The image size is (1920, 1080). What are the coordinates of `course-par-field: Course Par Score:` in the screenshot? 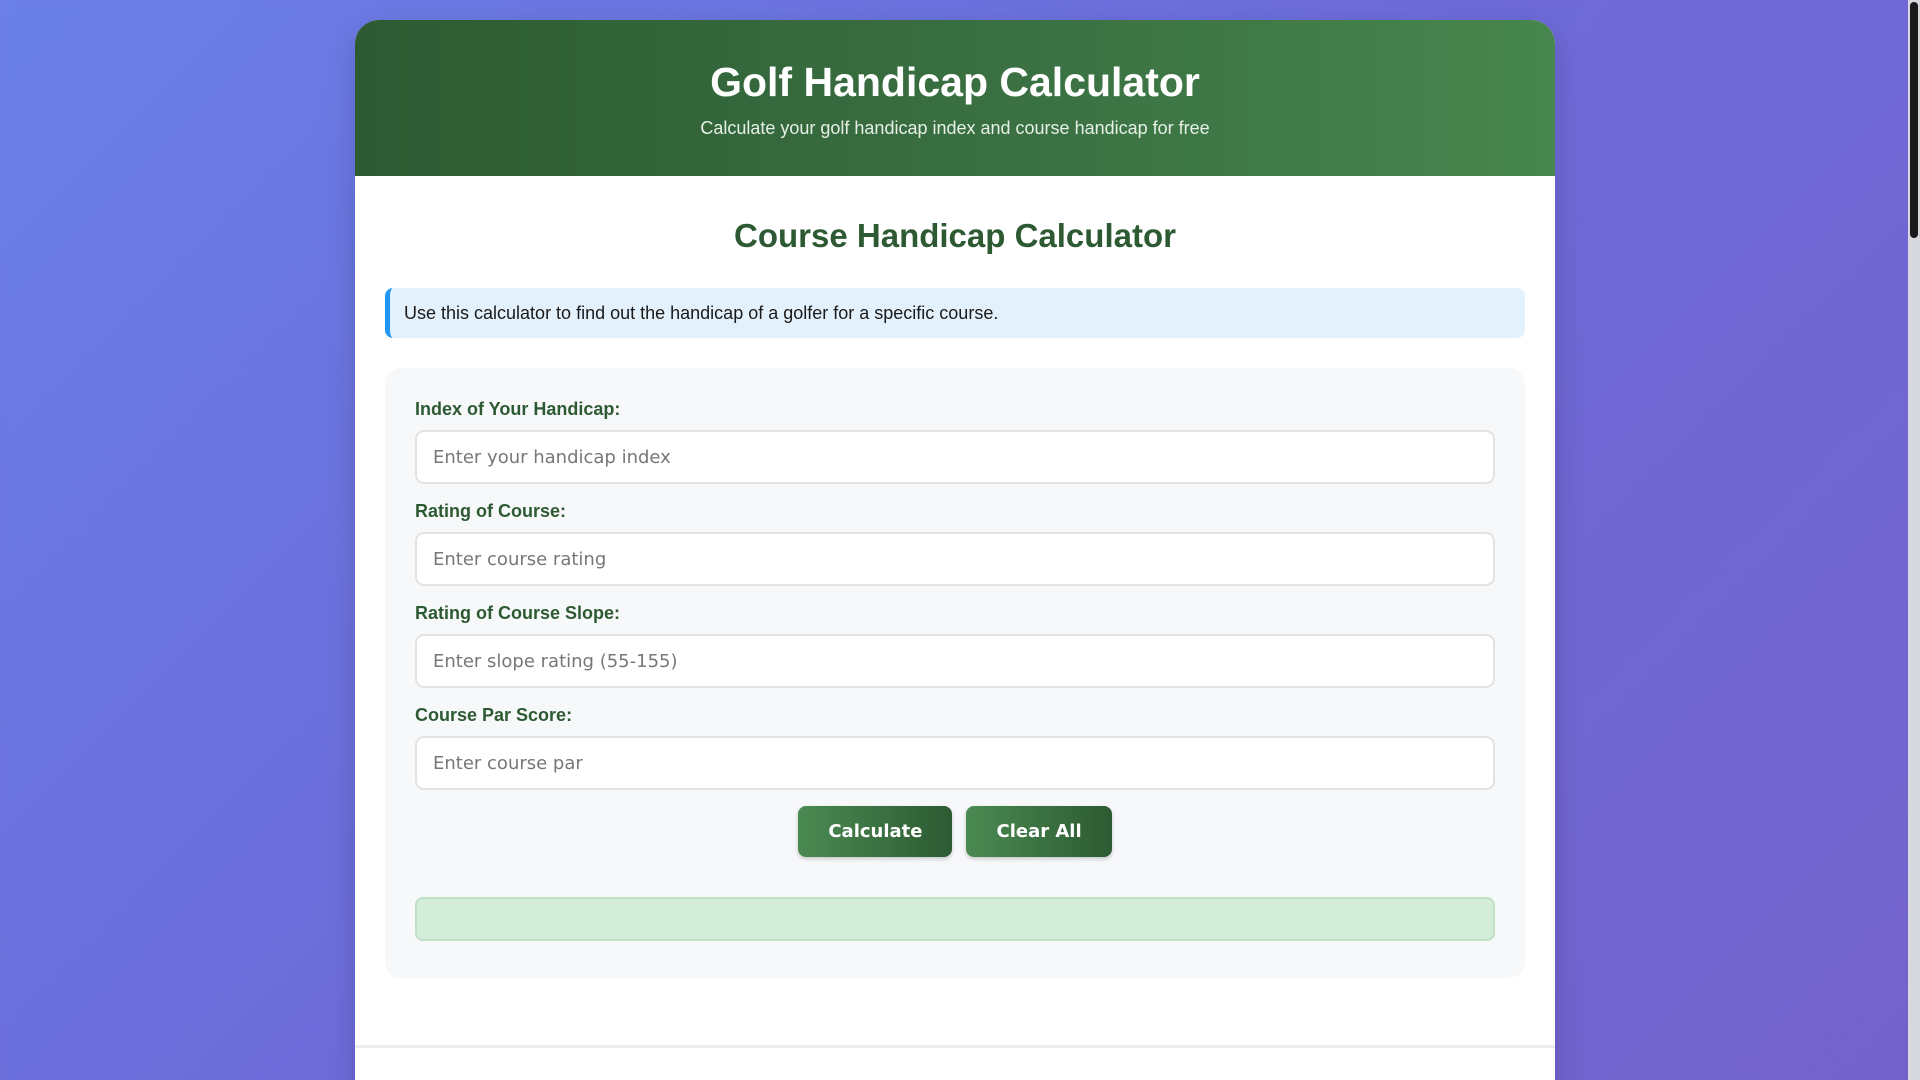 It's located at (955, 747).